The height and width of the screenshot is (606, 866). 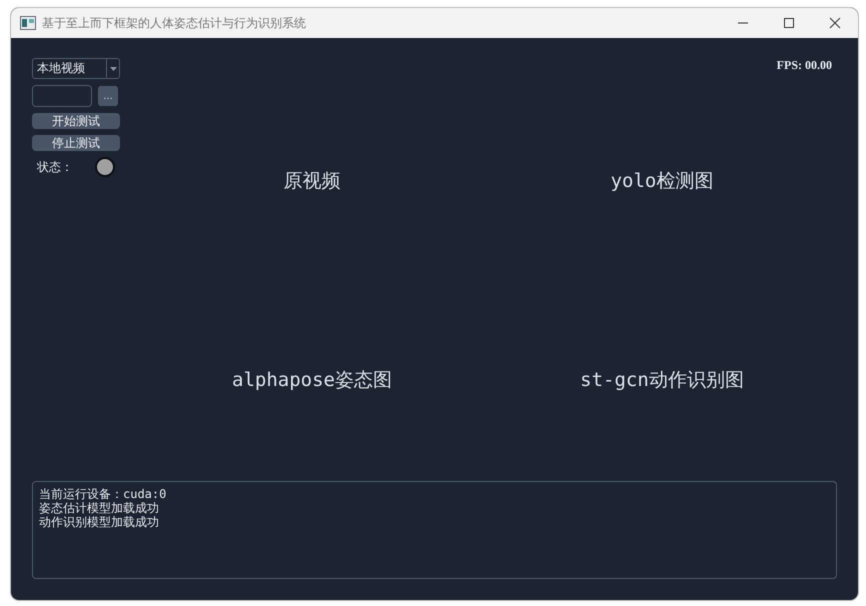 I want to click on view-label: yolo检测图, so click(x=662, y=181).